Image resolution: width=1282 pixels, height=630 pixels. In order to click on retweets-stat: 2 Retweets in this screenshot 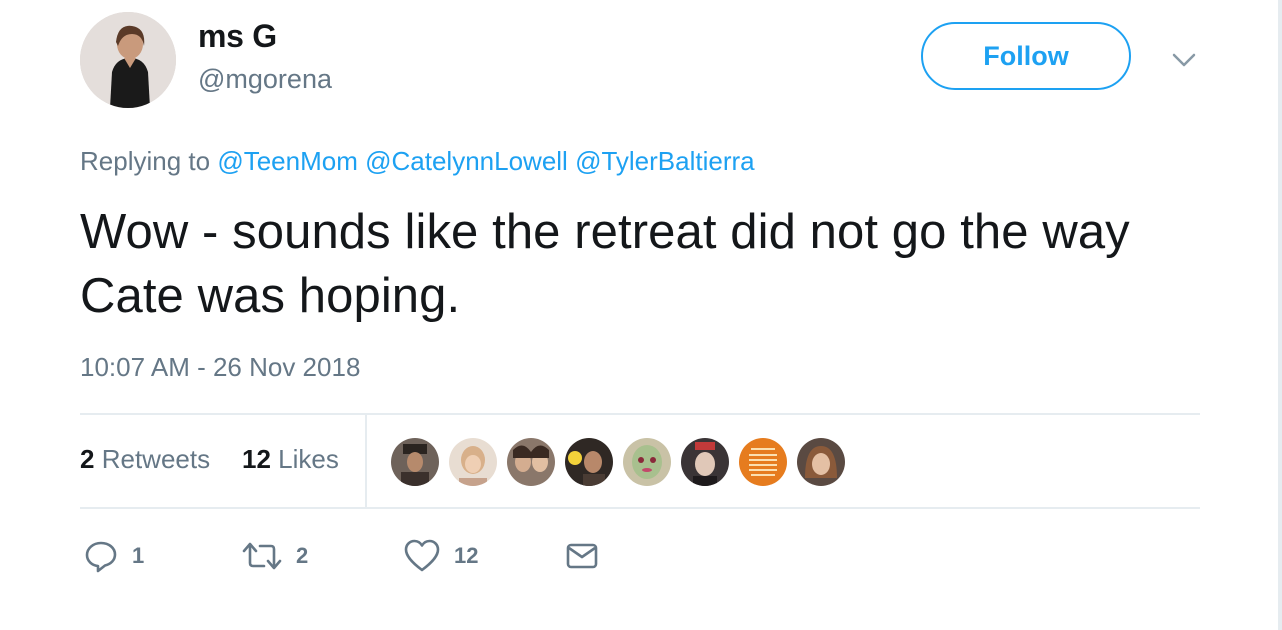, I will do `click(145, 459)`.